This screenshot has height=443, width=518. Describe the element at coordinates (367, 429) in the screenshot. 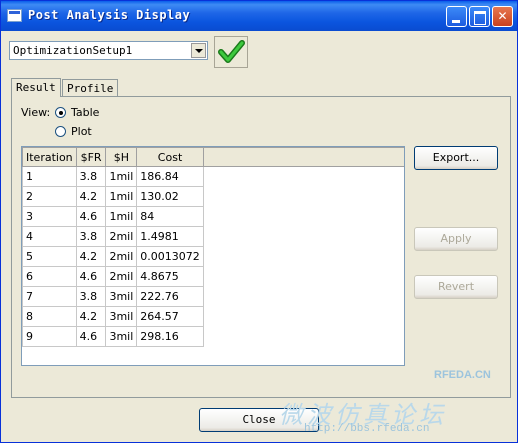

I see `watermark-url: http://bbs.rfeda.cn` at that location.